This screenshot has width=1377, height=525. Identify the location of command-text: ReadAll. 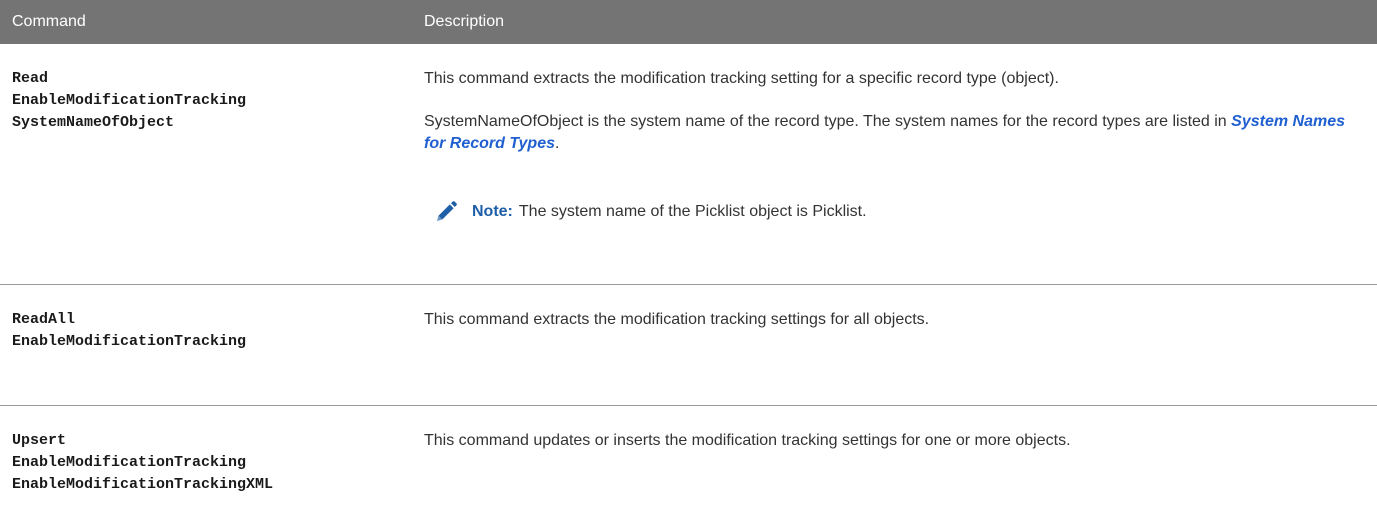
(44, 319).